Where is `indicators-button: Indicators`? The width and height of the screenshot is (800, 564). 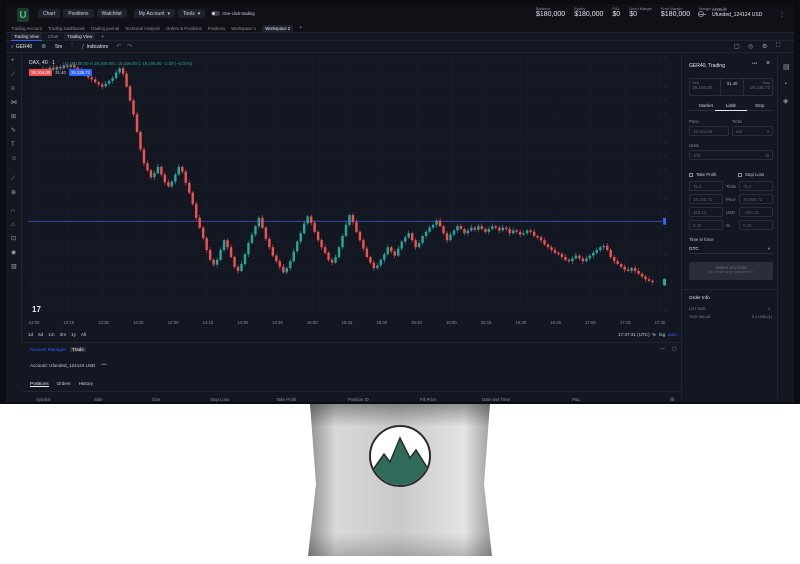
indicators-button: Indicators is located at coordinates (98, 47).